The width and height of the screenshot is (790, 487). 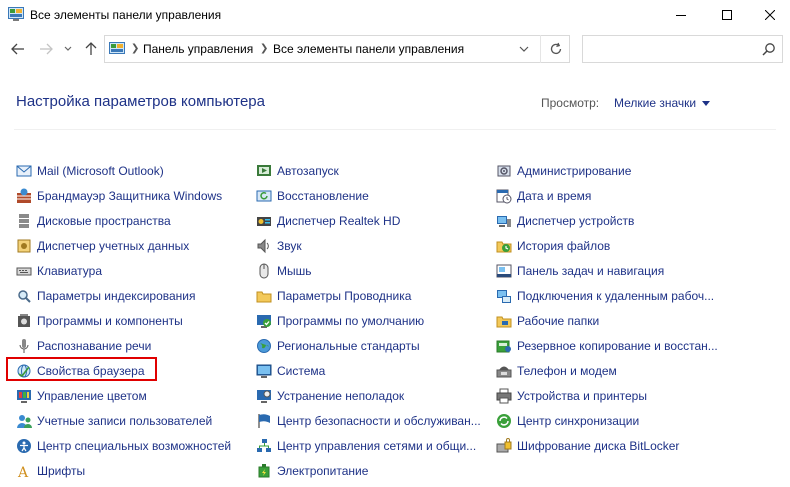 What do you see at coordinates (607, 270) in the screenshot?
I see `control-panel-item: Панель задач и навигация` at bounding box center [607, 270].